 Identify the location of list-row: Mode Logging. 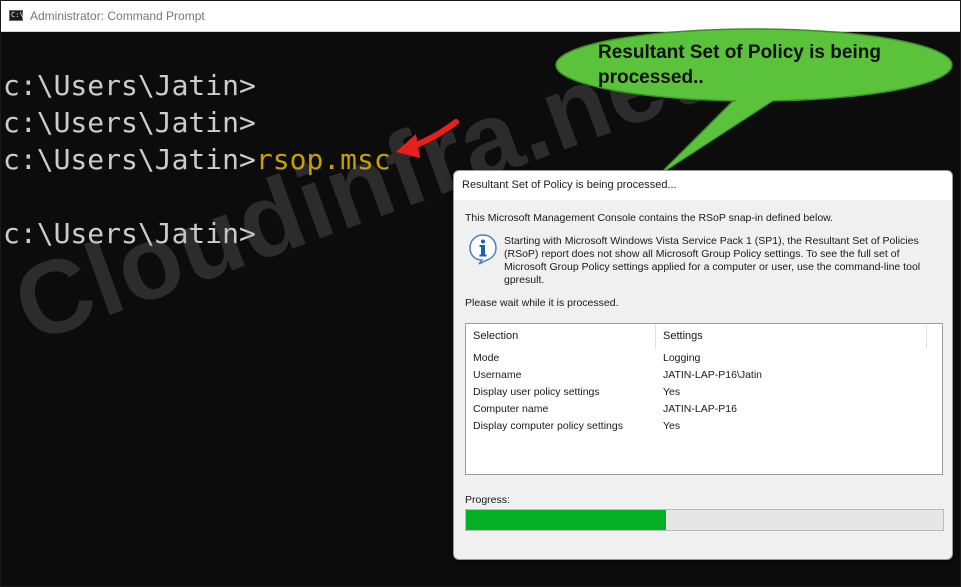
(704, 360).